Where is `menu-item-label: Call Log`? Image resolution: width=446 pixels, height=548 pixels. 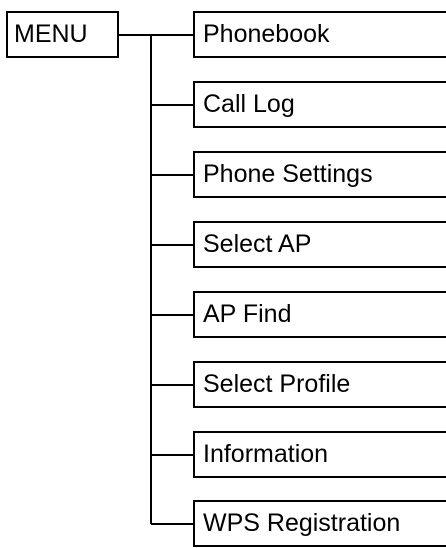 menu-item-label: Call Log is located at coordinates (249, 104).